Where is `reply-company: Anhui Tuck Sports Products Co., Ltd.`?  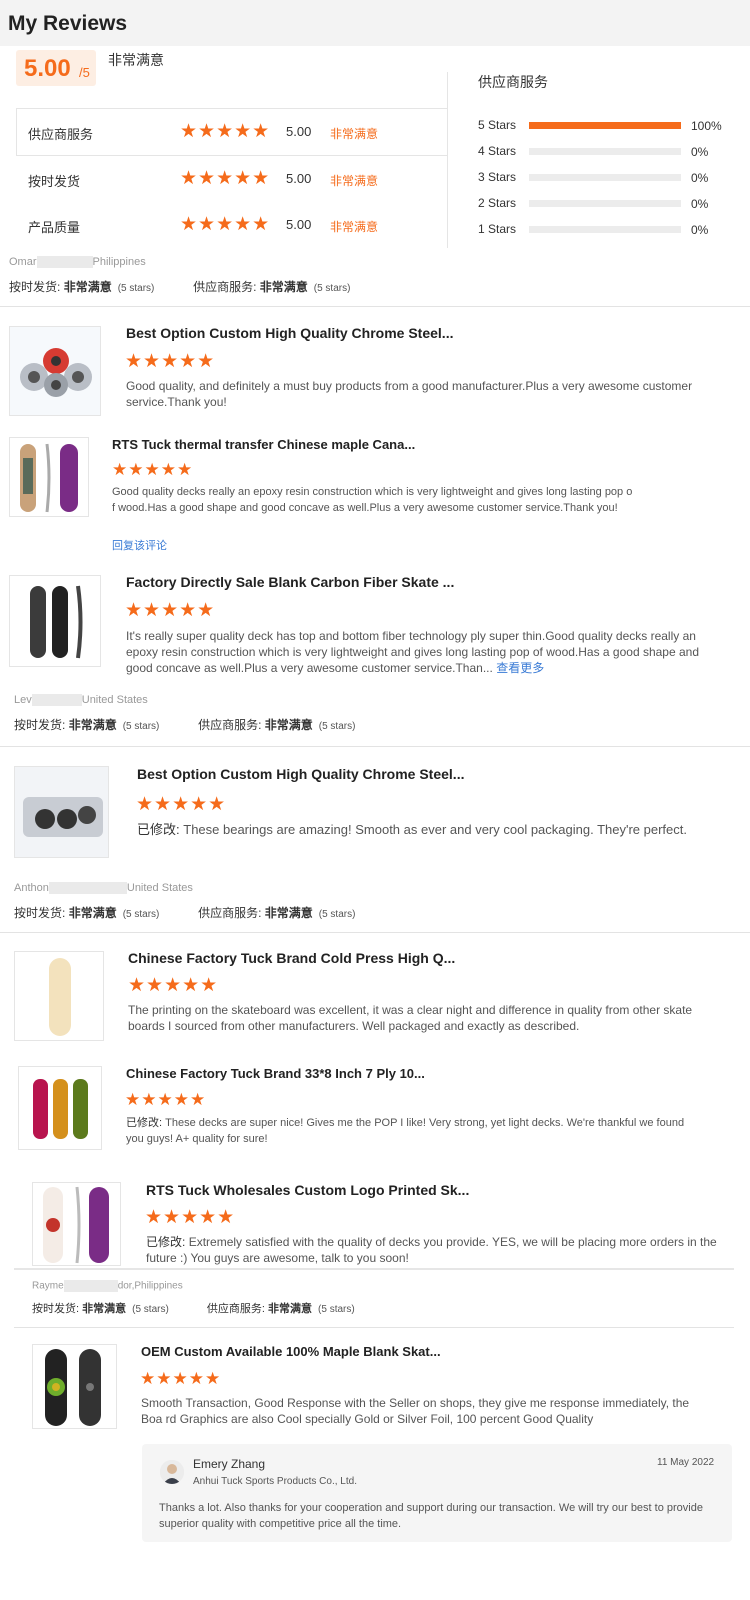
reply-company: Anhui Tuck Sports Products Co., Ltd. is located at coordinates (275, 1481).